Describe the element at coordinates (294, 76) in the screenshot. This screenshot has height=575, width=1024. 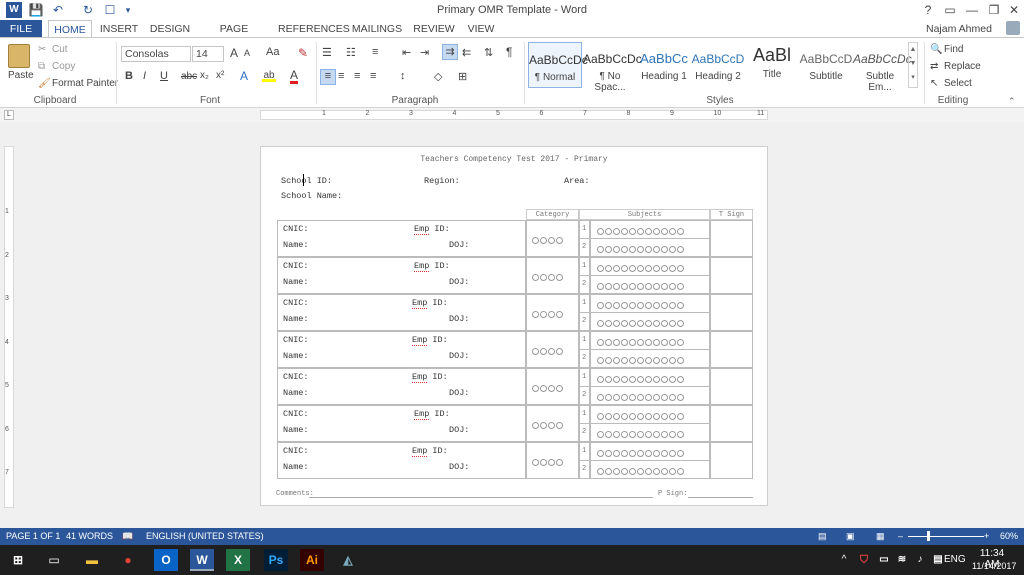
I see `font-color-icon: A` at that location.